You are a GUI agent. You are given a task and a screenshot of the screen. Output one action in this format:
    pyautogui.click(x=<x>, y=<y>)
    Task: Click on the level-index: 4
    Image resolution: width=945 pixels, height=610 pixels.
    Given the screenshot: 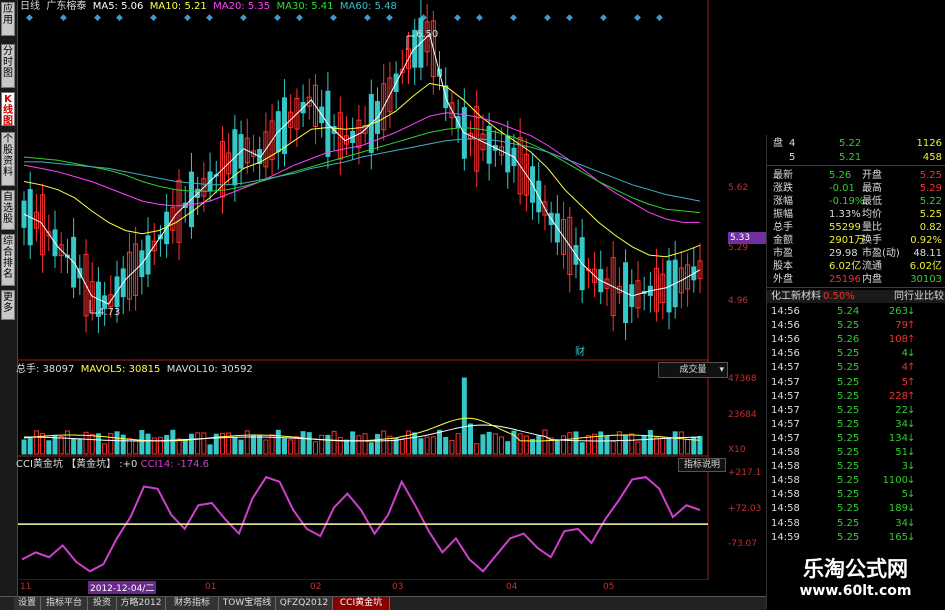 What is the action you would take?
    pyautogui.click(x=792, y=143)
    